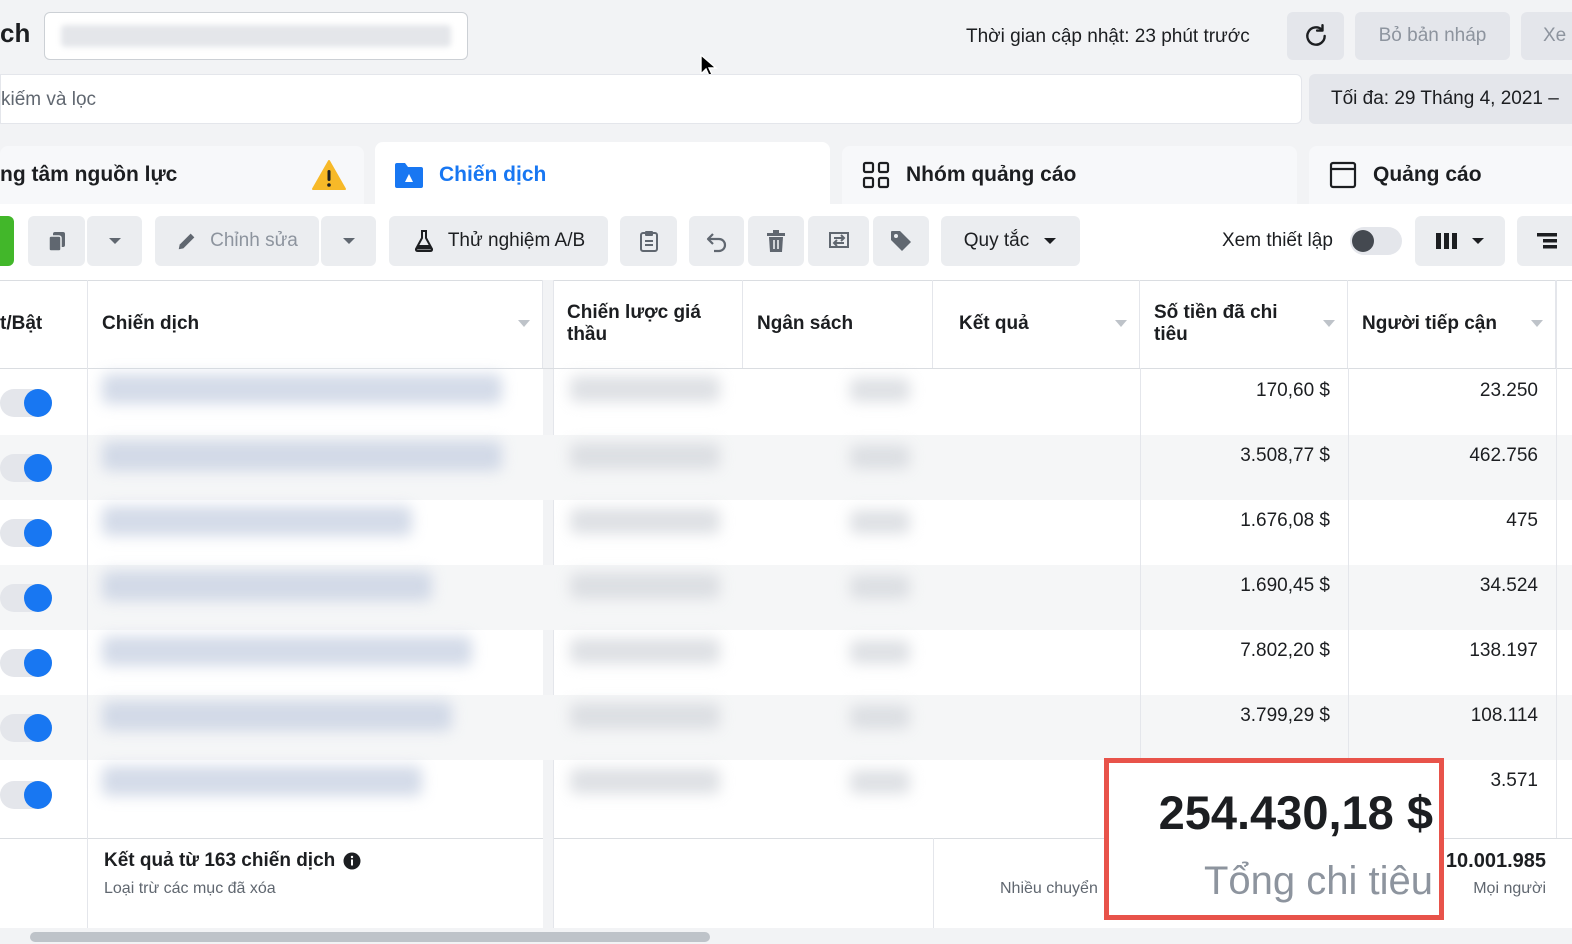 This screenshot has height=944, width=1572. Describe the element at coordinates (786, 727) in the screenshot. I see `table-row: 3.799,29 $ 108.114` at that location.